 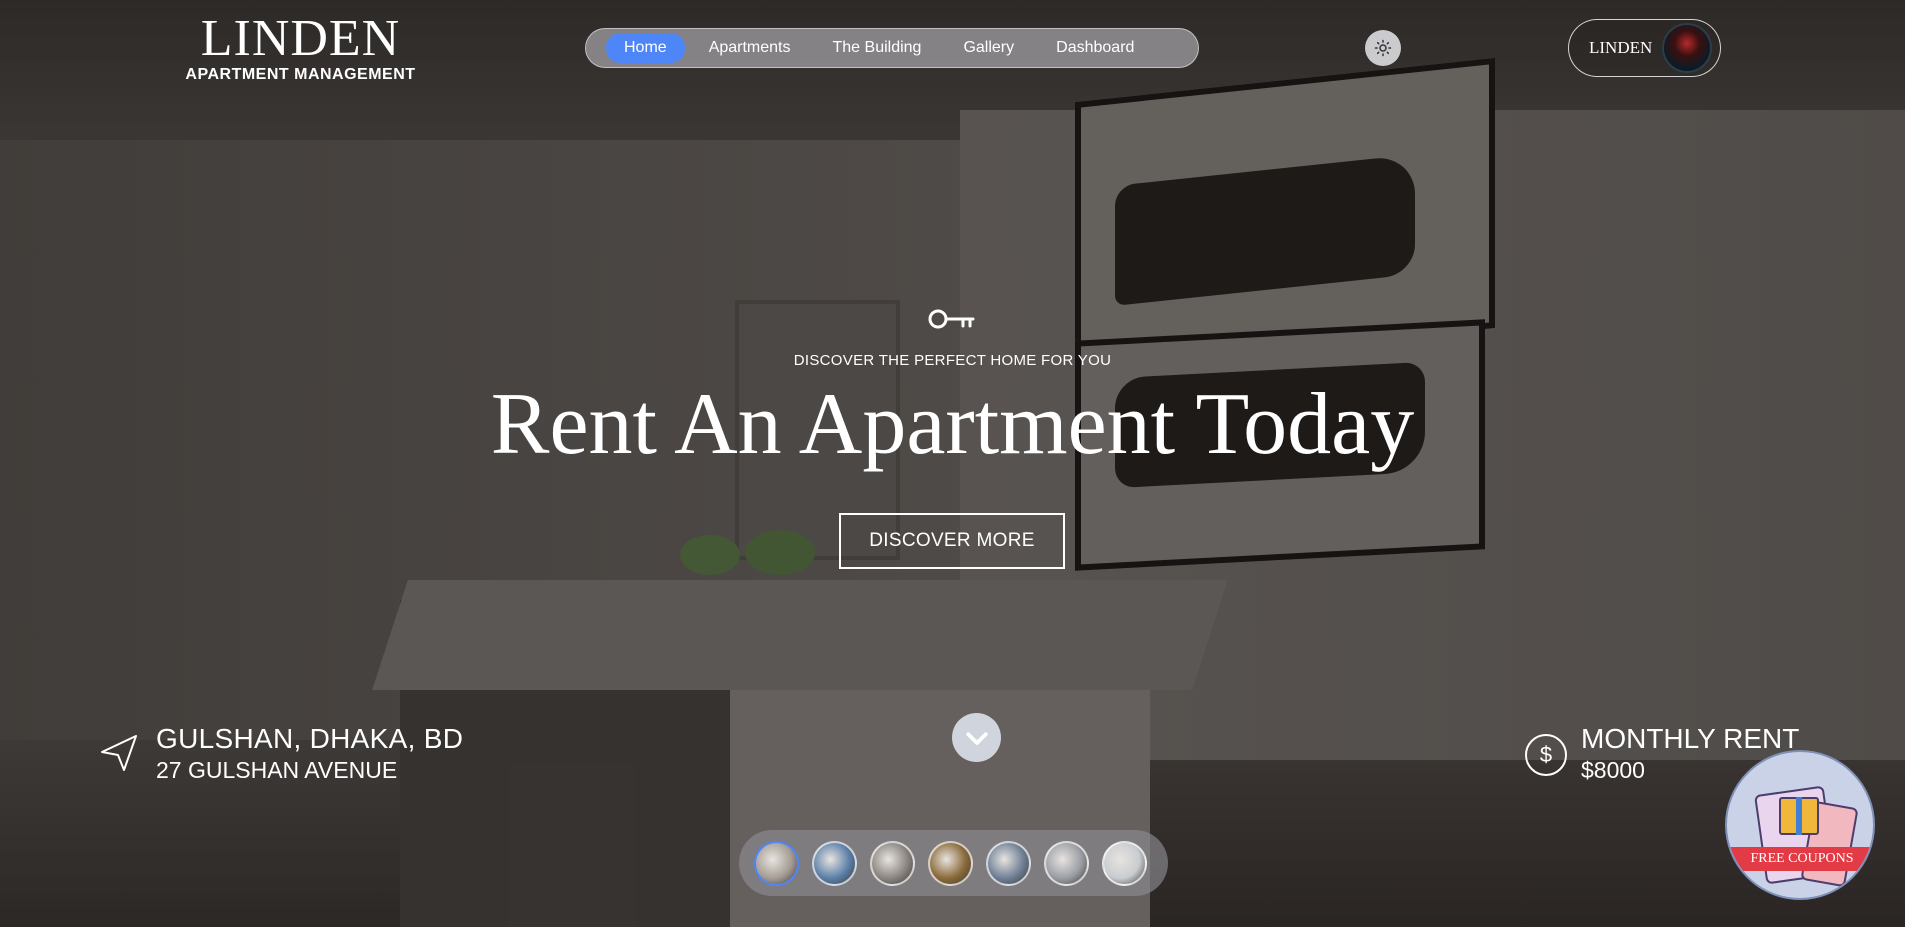 What do you see at coordinates (300, 38) in the screenshot?
I see `brand-title: LINDEN` at bounding box center [300, 38].